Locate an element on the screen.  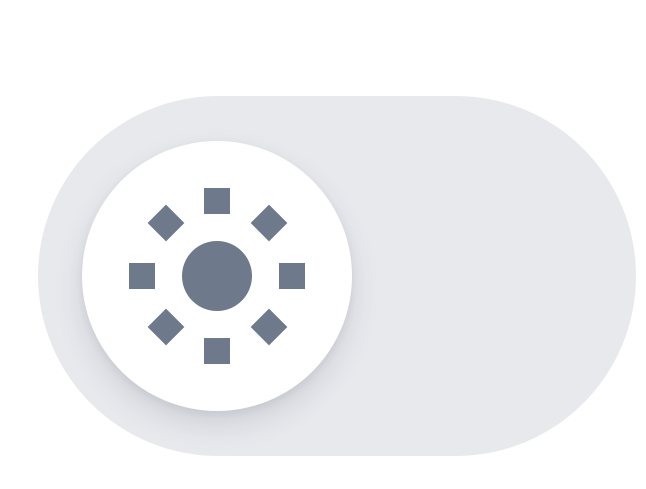
sun-ray-bottom is located at coordinates (217, 351).